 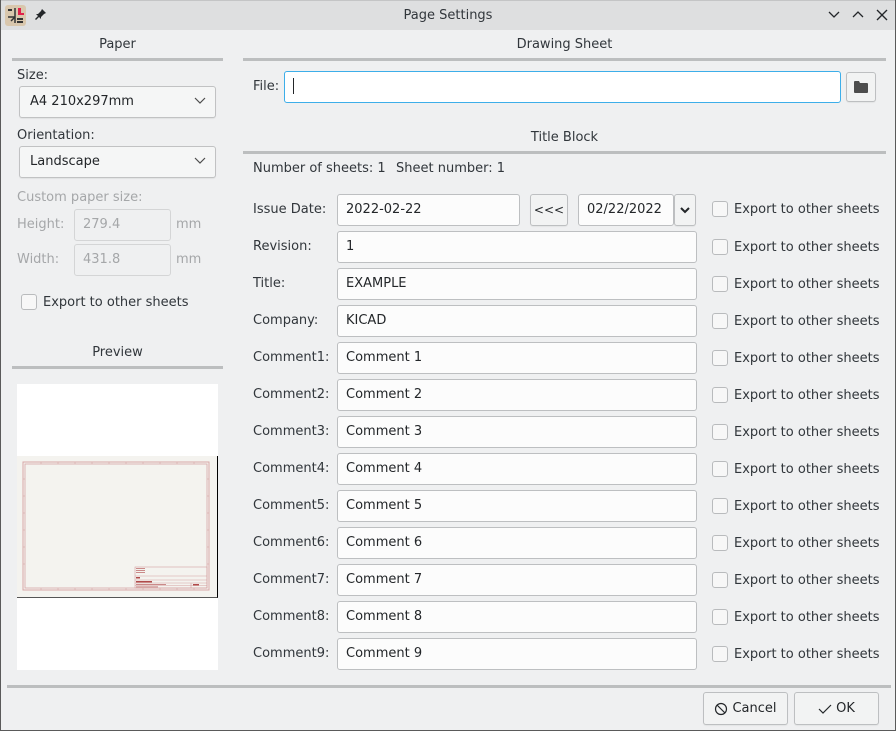 What do you see at coordinates (517, 321) in the screenshot?
I see `company-input: KICAD` at bounding box center [517, 321].